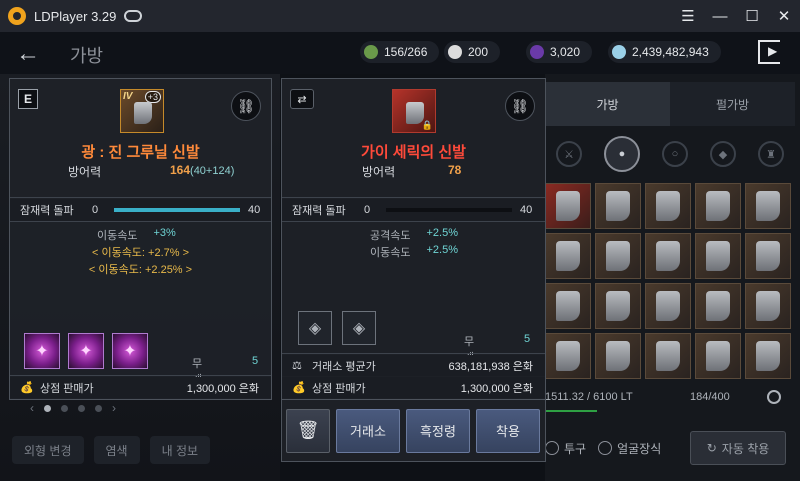  What do you see at coordinates (774, 397) in the screenshot?
I see `settings-icon` at bounding box center [774, 397].